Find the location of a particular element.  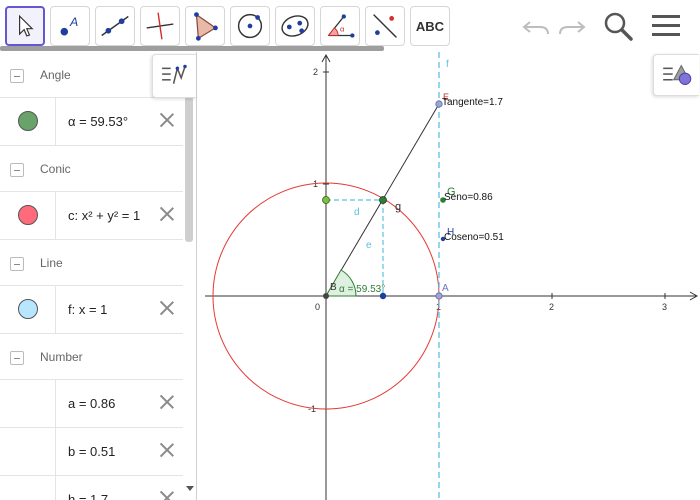

algebra-item-number: b = 0.51 is located at coordinates (91, 452).